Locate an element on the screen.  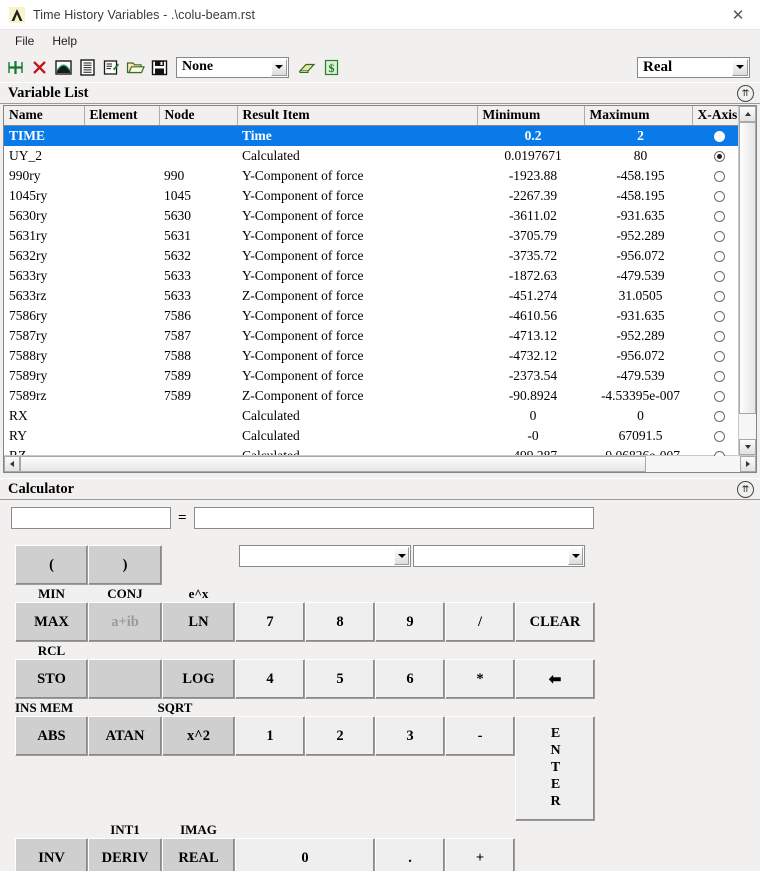
variable-name-input is located at coordinates (91, 518).